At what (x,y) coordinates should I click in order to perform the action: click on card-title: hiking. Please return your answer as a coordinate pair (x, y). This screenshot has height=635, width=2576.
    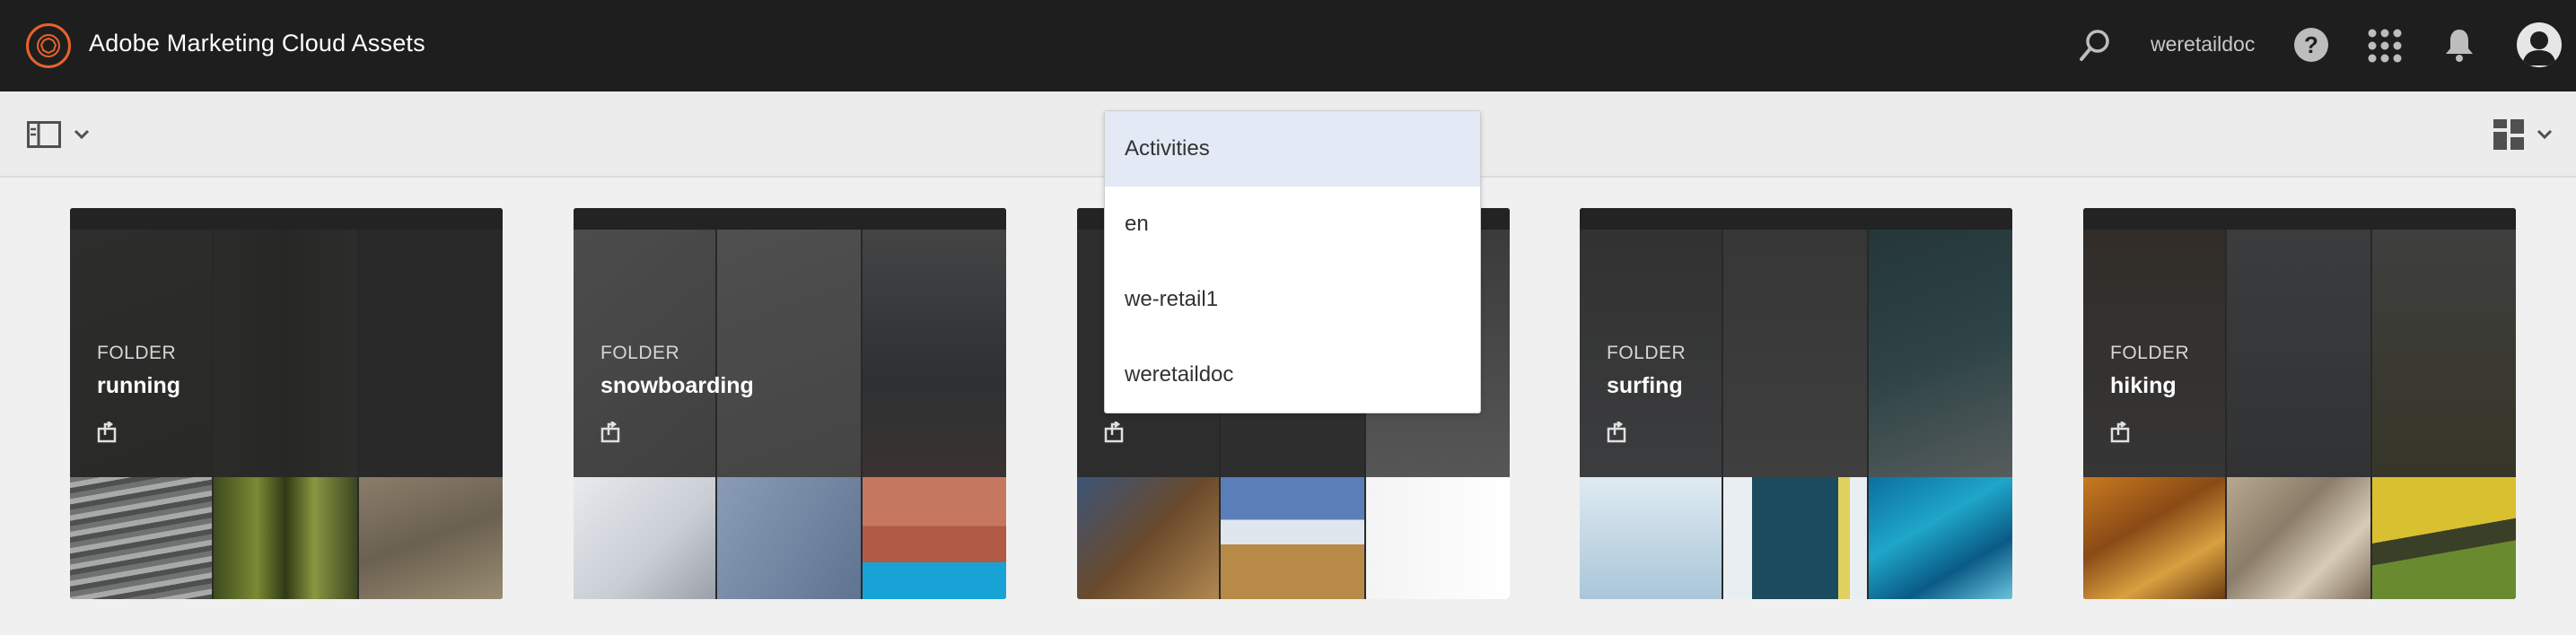
    Looking at the image, I should click on (2143, 385).